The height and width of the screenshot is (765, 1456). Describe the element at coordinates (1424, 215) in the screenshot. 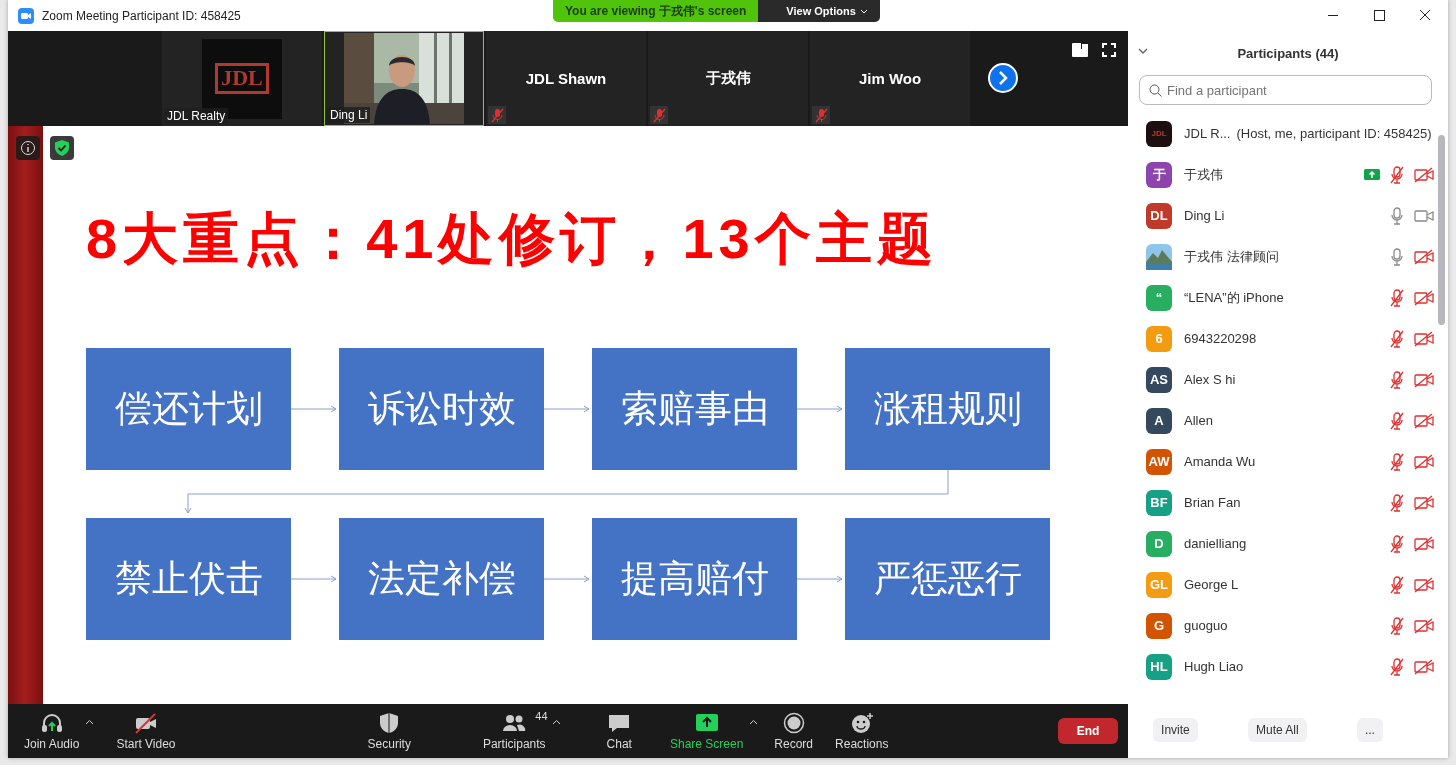

I see `video-camera-icon` at that location.